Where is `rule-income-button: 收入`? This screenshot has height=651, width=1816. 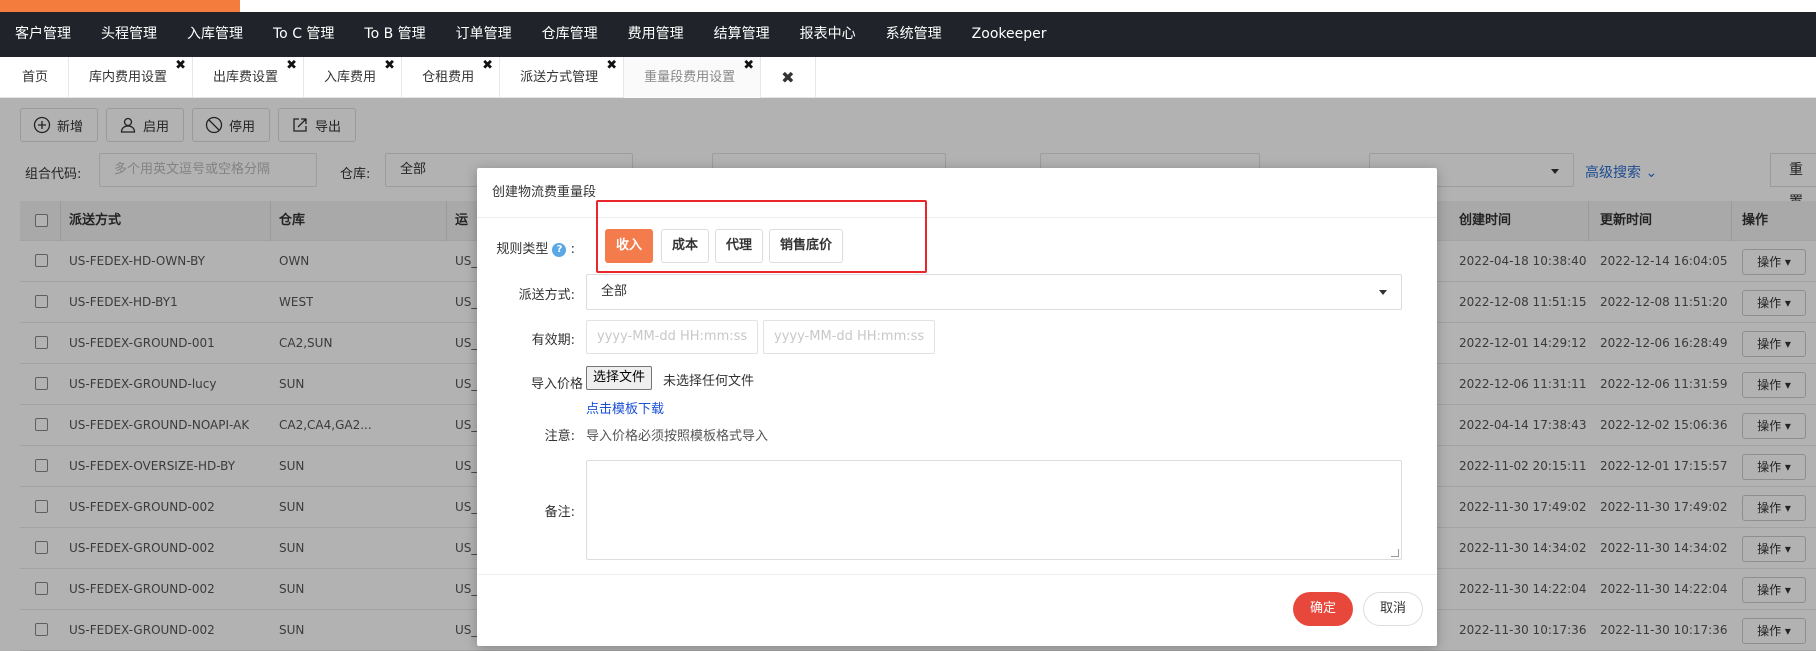
rule-income-button: 收入 is located at coordinates (629, 246).